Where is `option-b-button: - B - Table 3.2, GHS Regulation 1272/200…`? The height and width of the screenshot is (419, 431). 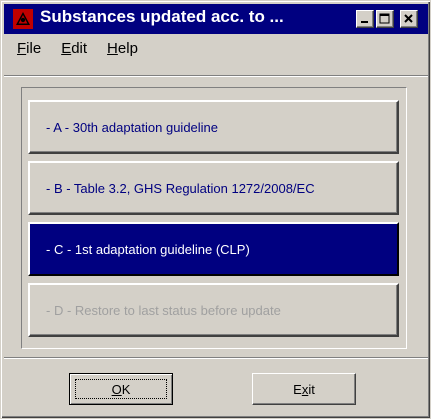 option-b-button: - B - Table 3.2, GHS Regulation 1272/200… is located at coordinates (213, 188).